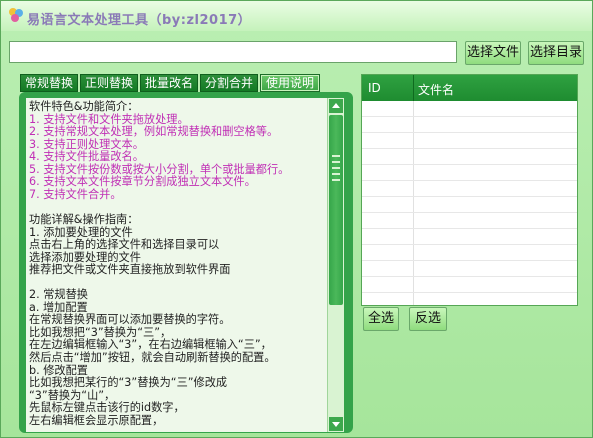 The image size is (593, 438). What do you see at coordinates (381, 319) in the screenshot?
I see `select-all-button: 全选` at bounding box center [381, 319].